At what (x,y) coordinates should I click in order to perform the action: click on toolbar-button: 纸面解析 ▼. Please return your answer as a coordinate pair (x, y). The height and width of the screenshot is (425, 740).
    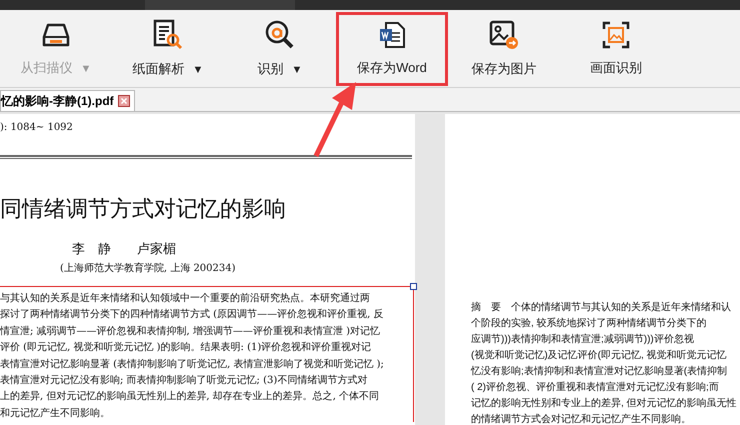
    Looking at the image, I should click on (168, 49).